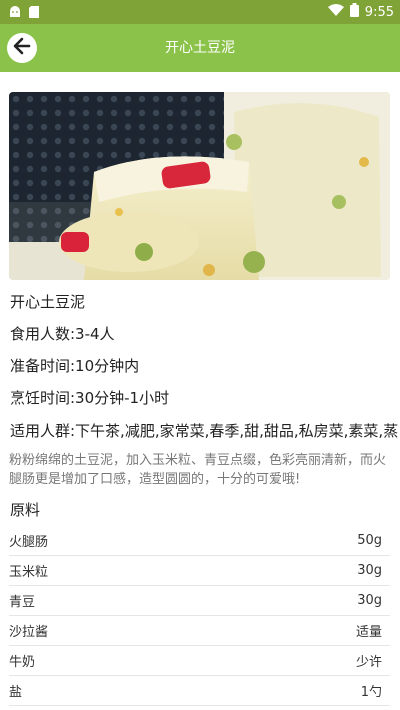 The height and width of the screenshot is (710, 400). What do you see at coordinates (354, 12) in the screenshot?
I see `battery-icon` at bounding box center [354, 12].